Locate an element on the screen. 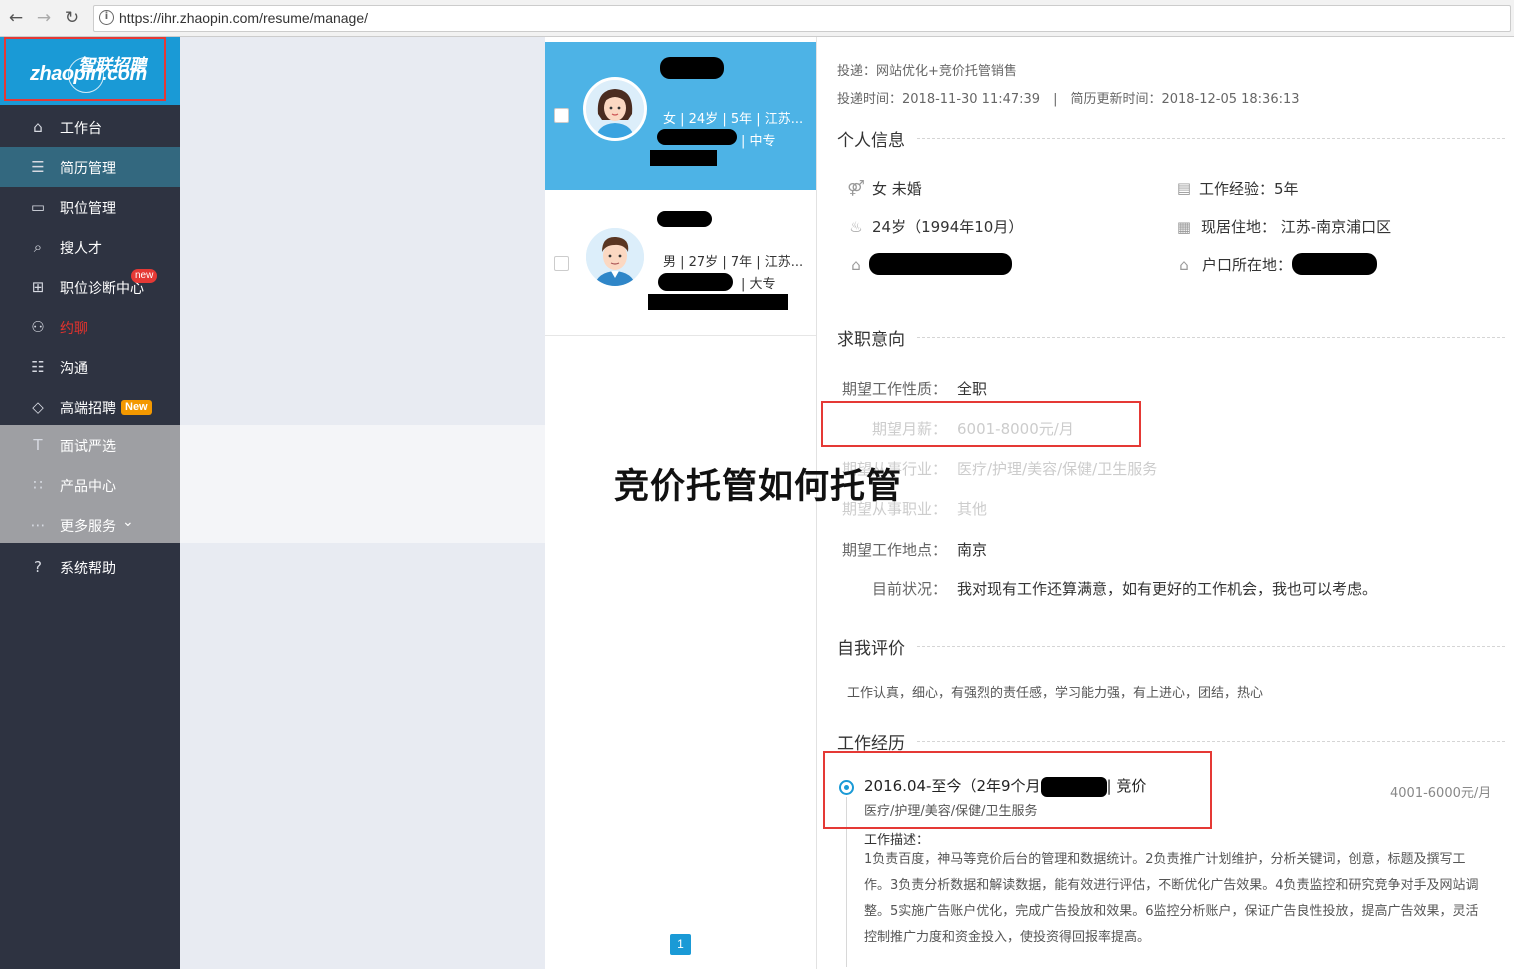  more-icon: ⋯ is located at coordinates (38, 525).